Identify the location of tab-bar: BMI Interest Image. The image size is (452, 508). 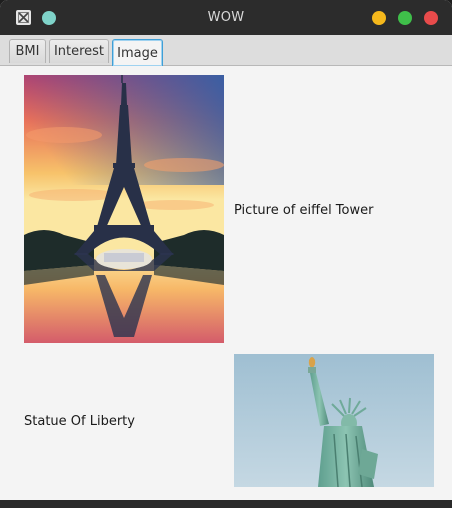
(226, 50).